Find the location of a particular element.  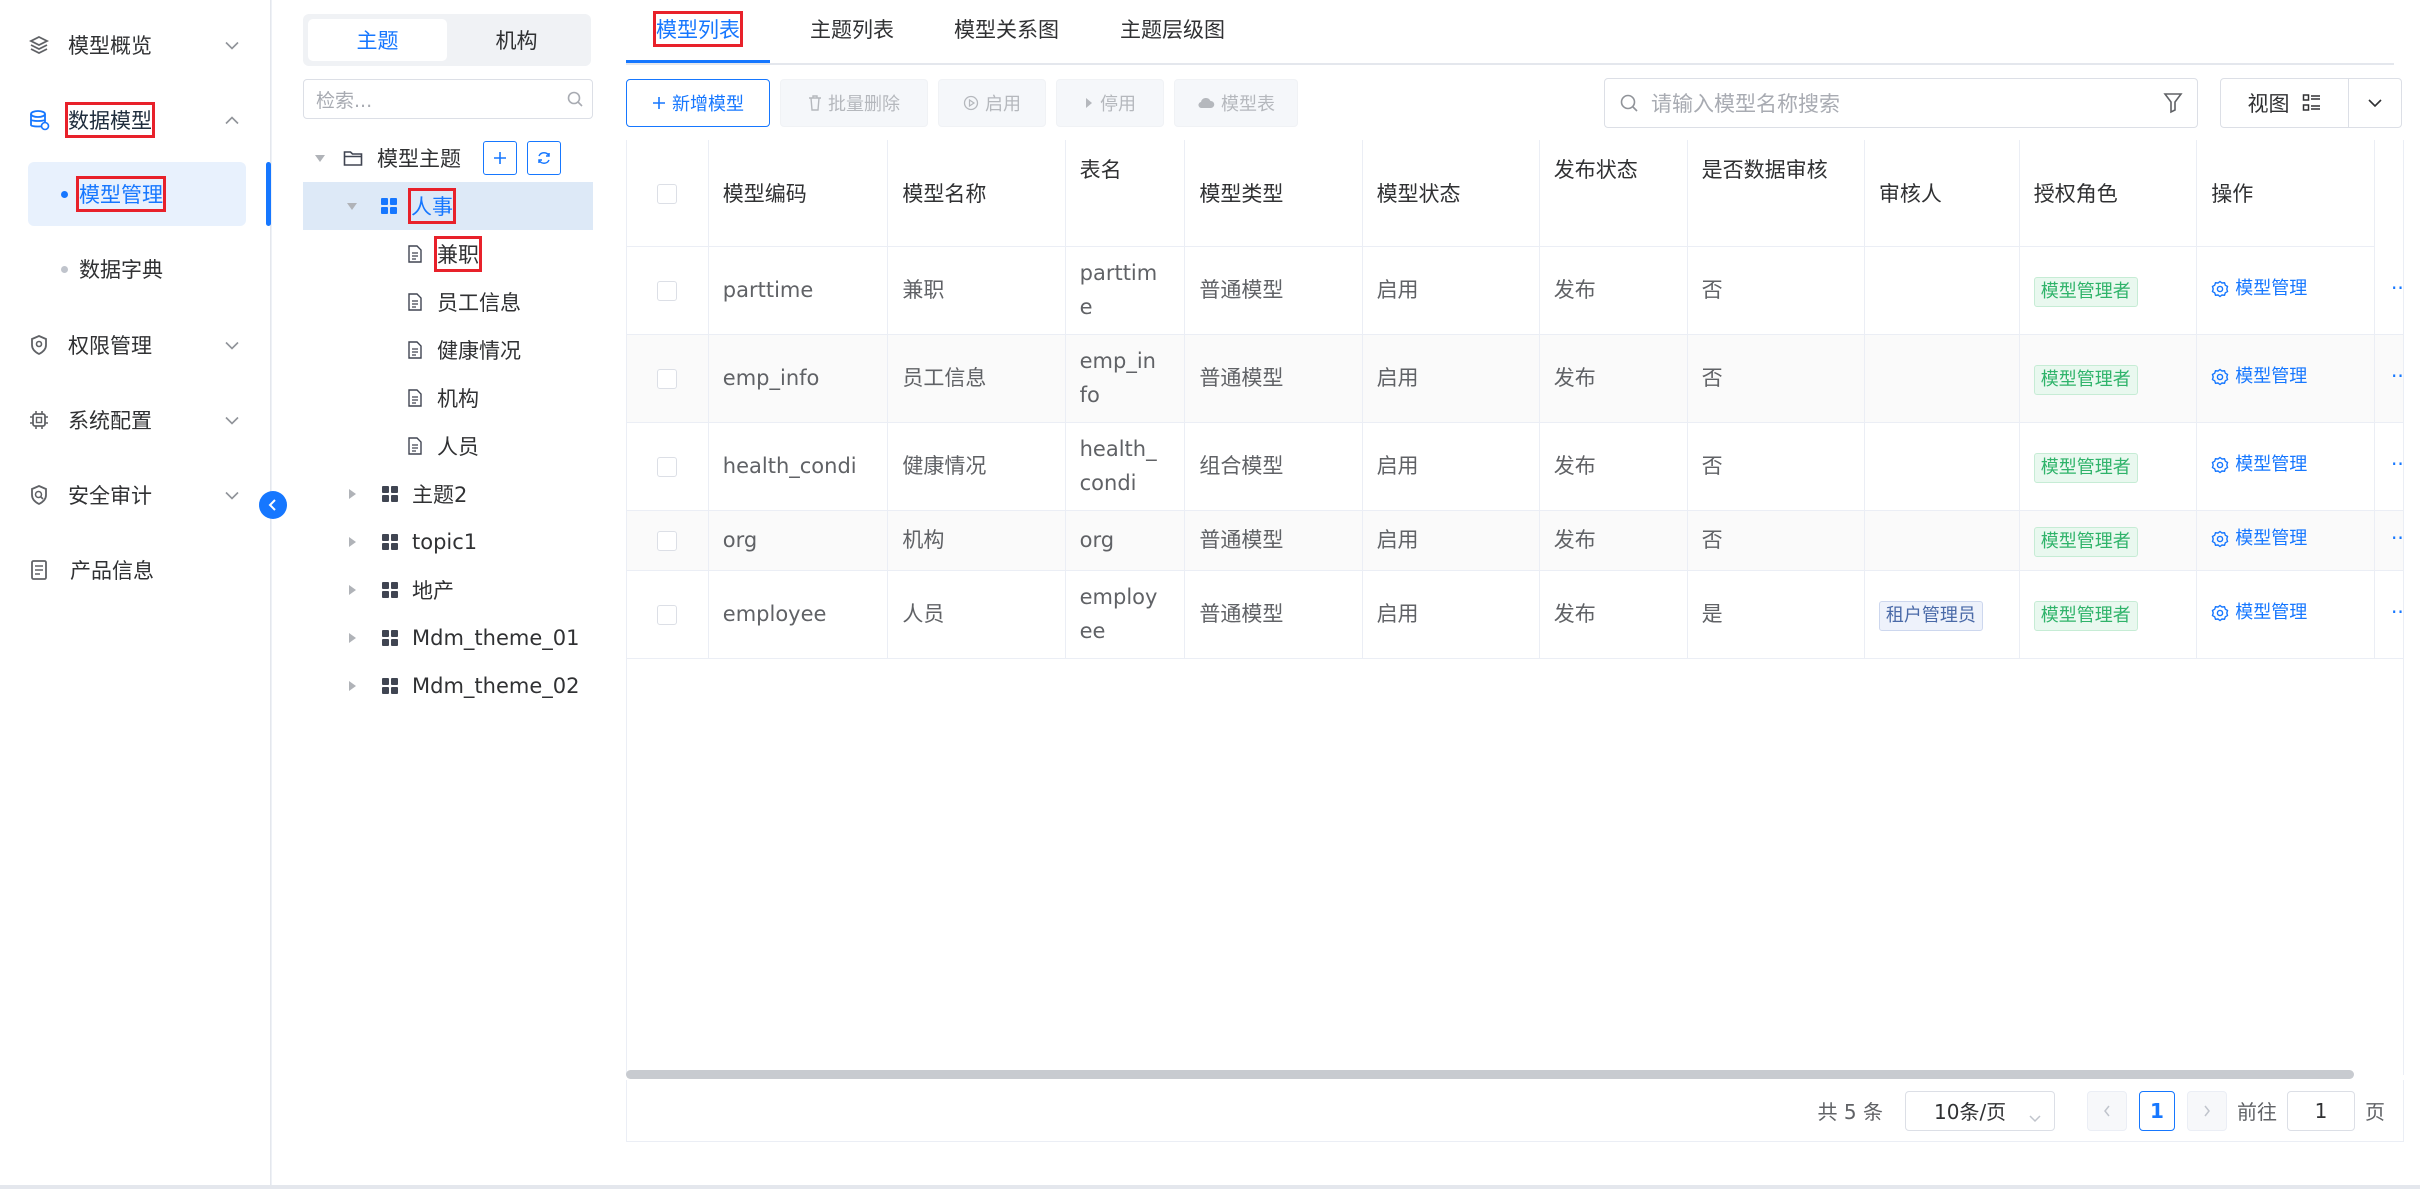

caret-down-icon is located at coordinates (352, 206).